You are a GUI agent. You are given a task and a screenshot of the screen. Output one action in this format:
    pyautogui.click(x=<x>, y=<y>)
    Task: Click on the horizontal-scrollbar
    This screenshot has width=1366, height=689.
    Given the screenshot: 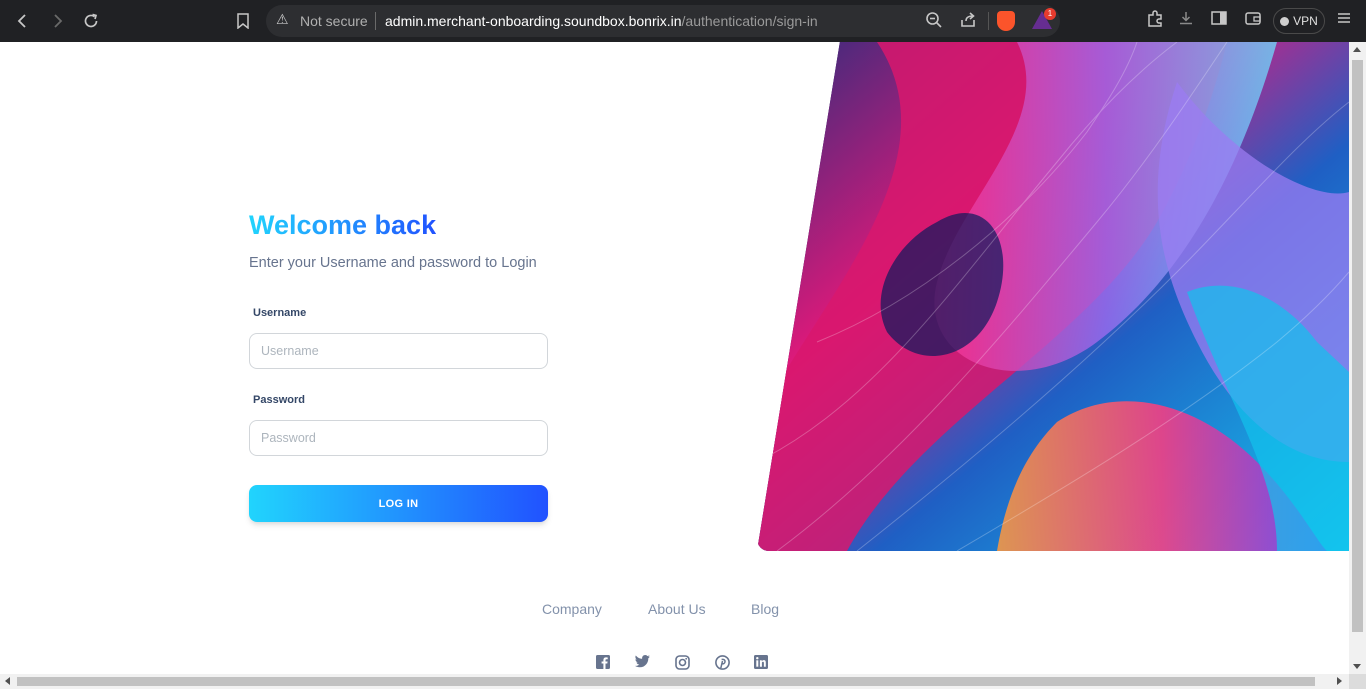 What is the action you would take?
    pyautogui.click(x=674, y=681)
    